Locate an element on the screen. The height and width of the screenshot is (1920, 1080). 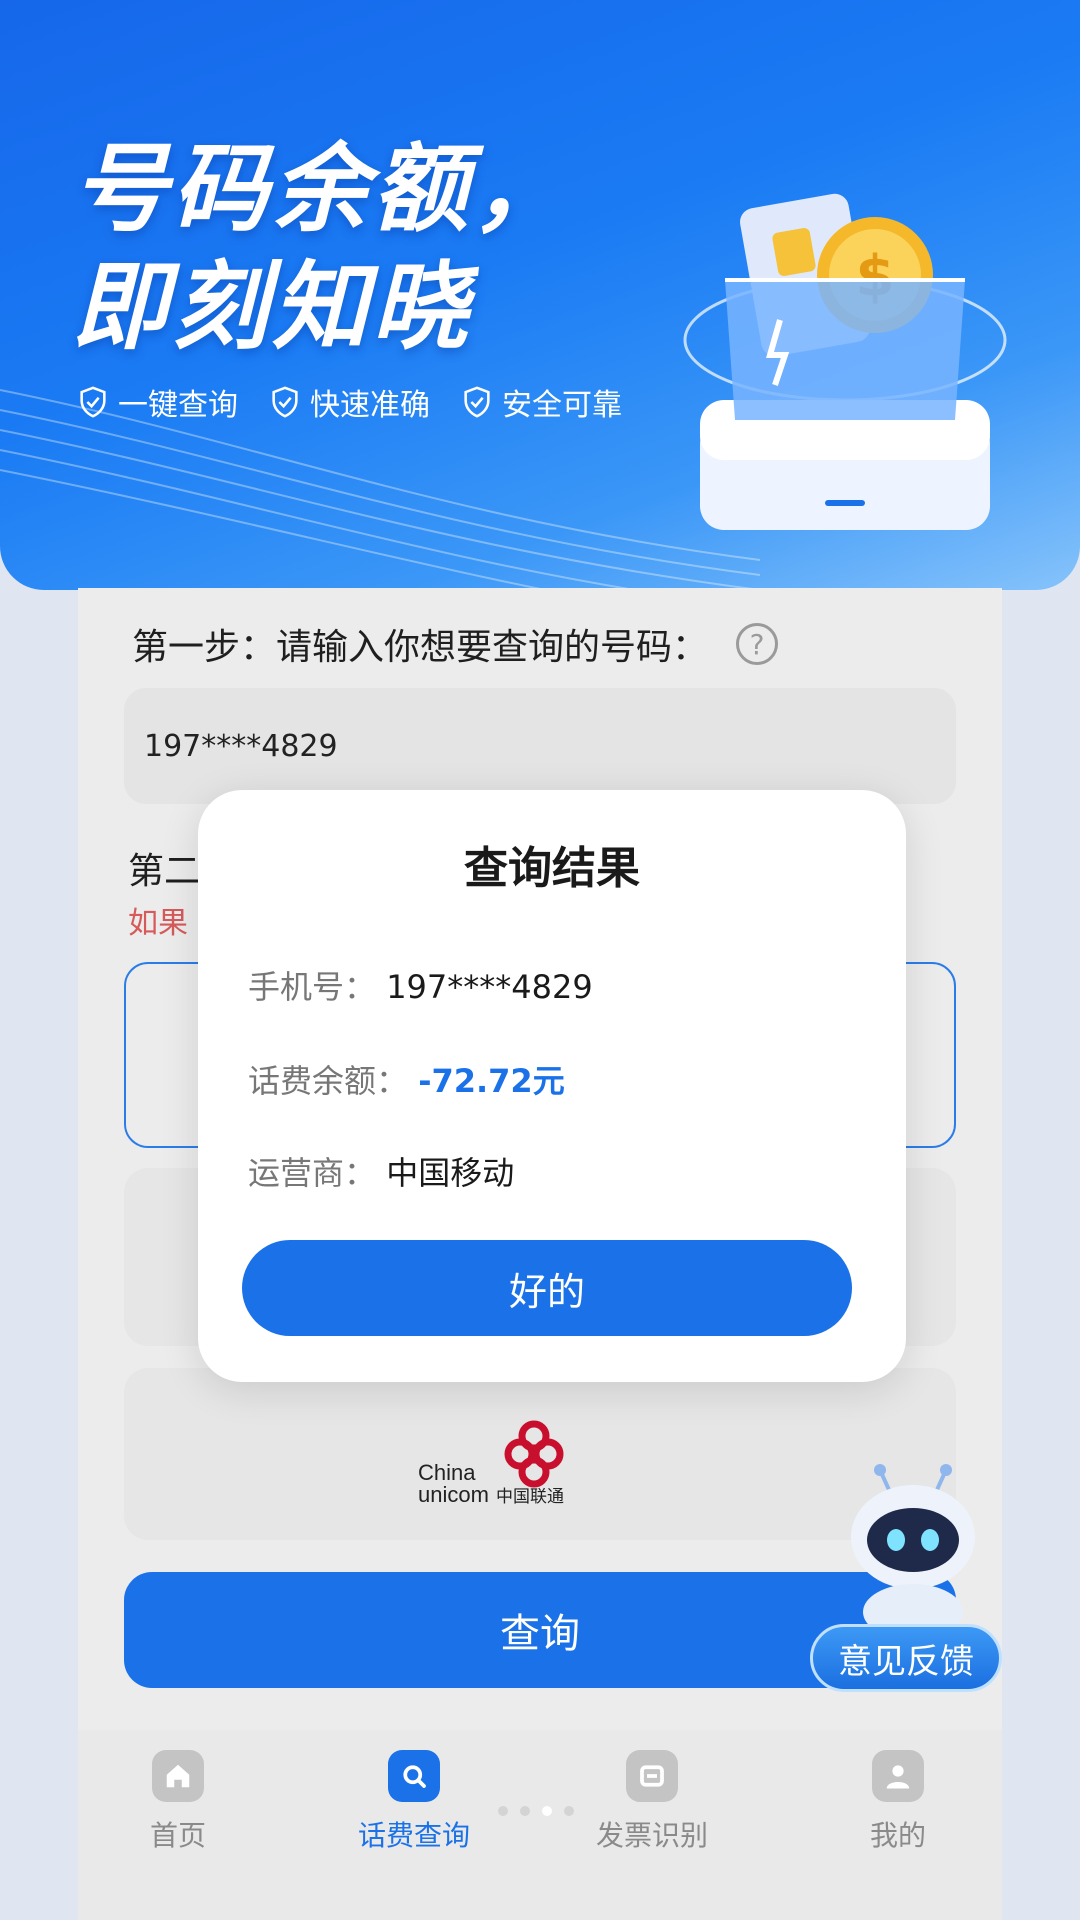
phone-value: 197****4829 is located at coordinates (489, 987).